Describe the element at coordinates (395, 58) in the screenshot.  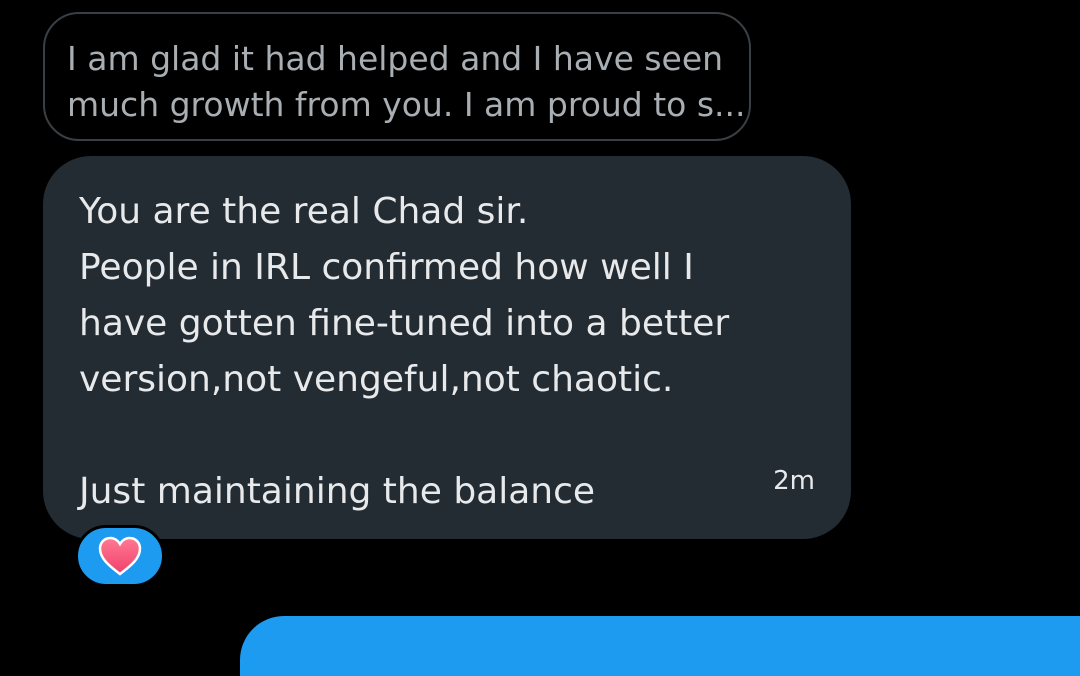
I see `quoted-text-line: I am glad it had helped and I have seen` at that location.